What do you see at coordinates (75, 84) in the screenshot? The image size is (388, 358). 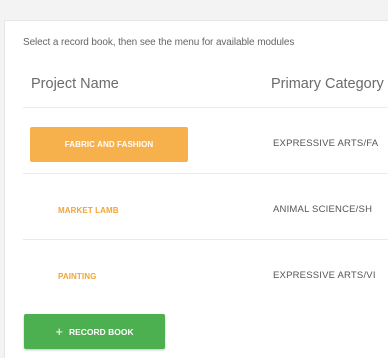 I see `column-header-project-name: Project Name` at bounding box center [75, 84].